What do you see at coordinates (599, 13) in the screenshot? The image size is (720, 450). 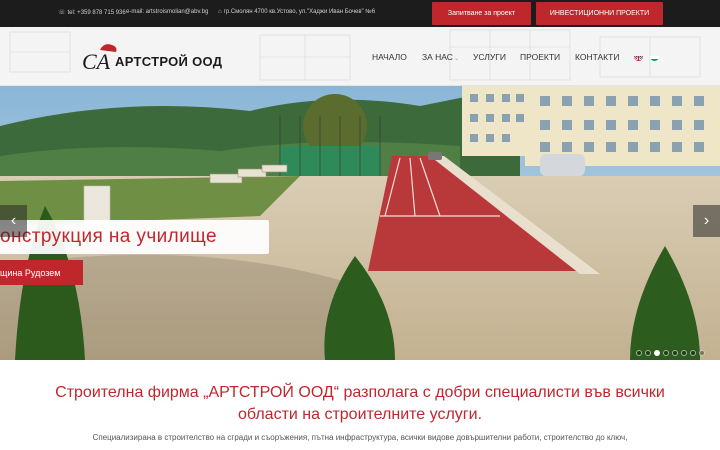 I see `investment-projects-button: ИНВЕСТИЦИОННИ ПРОЕКТИ` at bounding box center [599, 13].